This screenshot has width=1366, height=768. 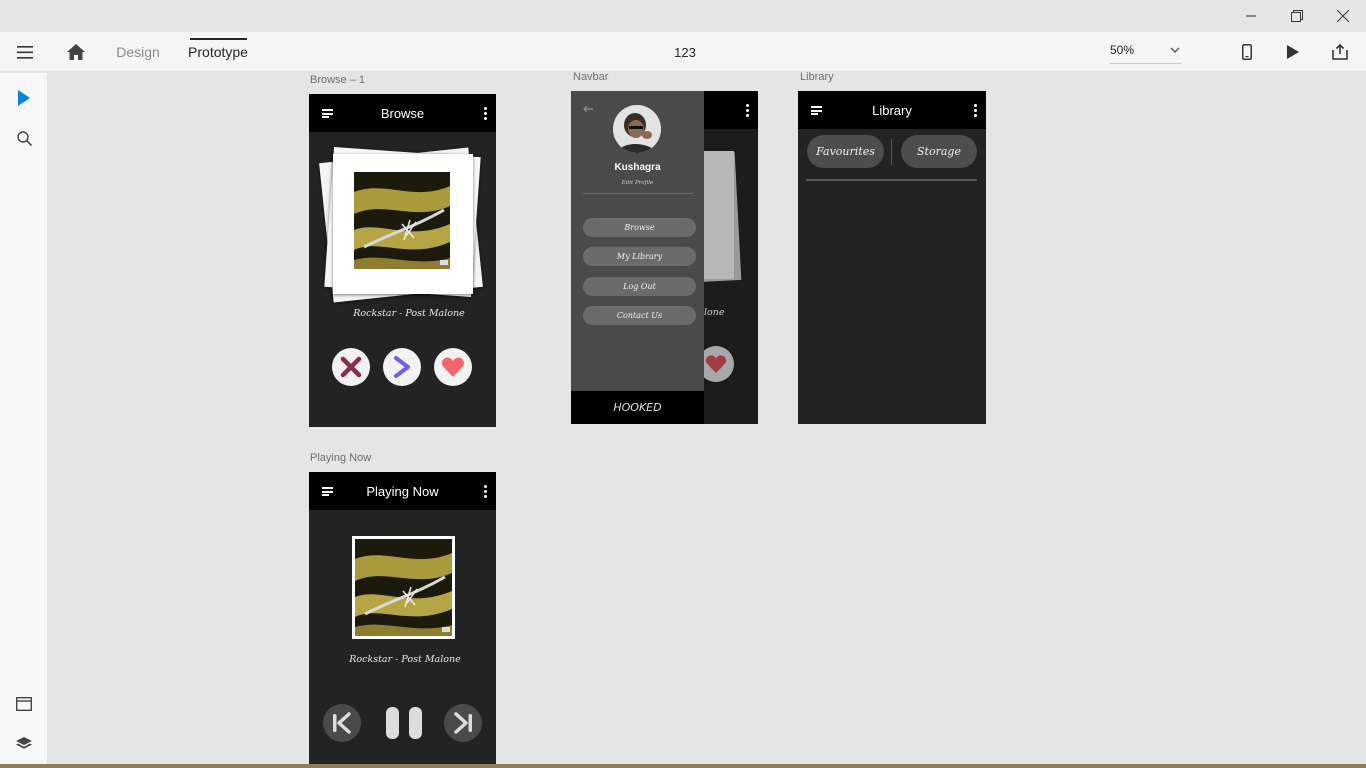 I want to click on preview-play-button, so click(x=1293, y=52).